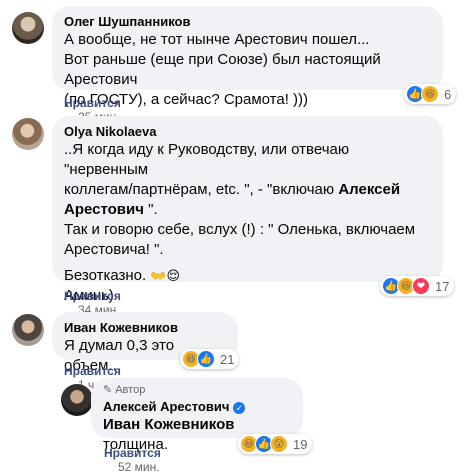 The height and width of the screenshot is (474, 465). What do you see at coordinates (448, 94) in the screenshot?
I see `reaction-count: 6` at bounding box center [448, 94].